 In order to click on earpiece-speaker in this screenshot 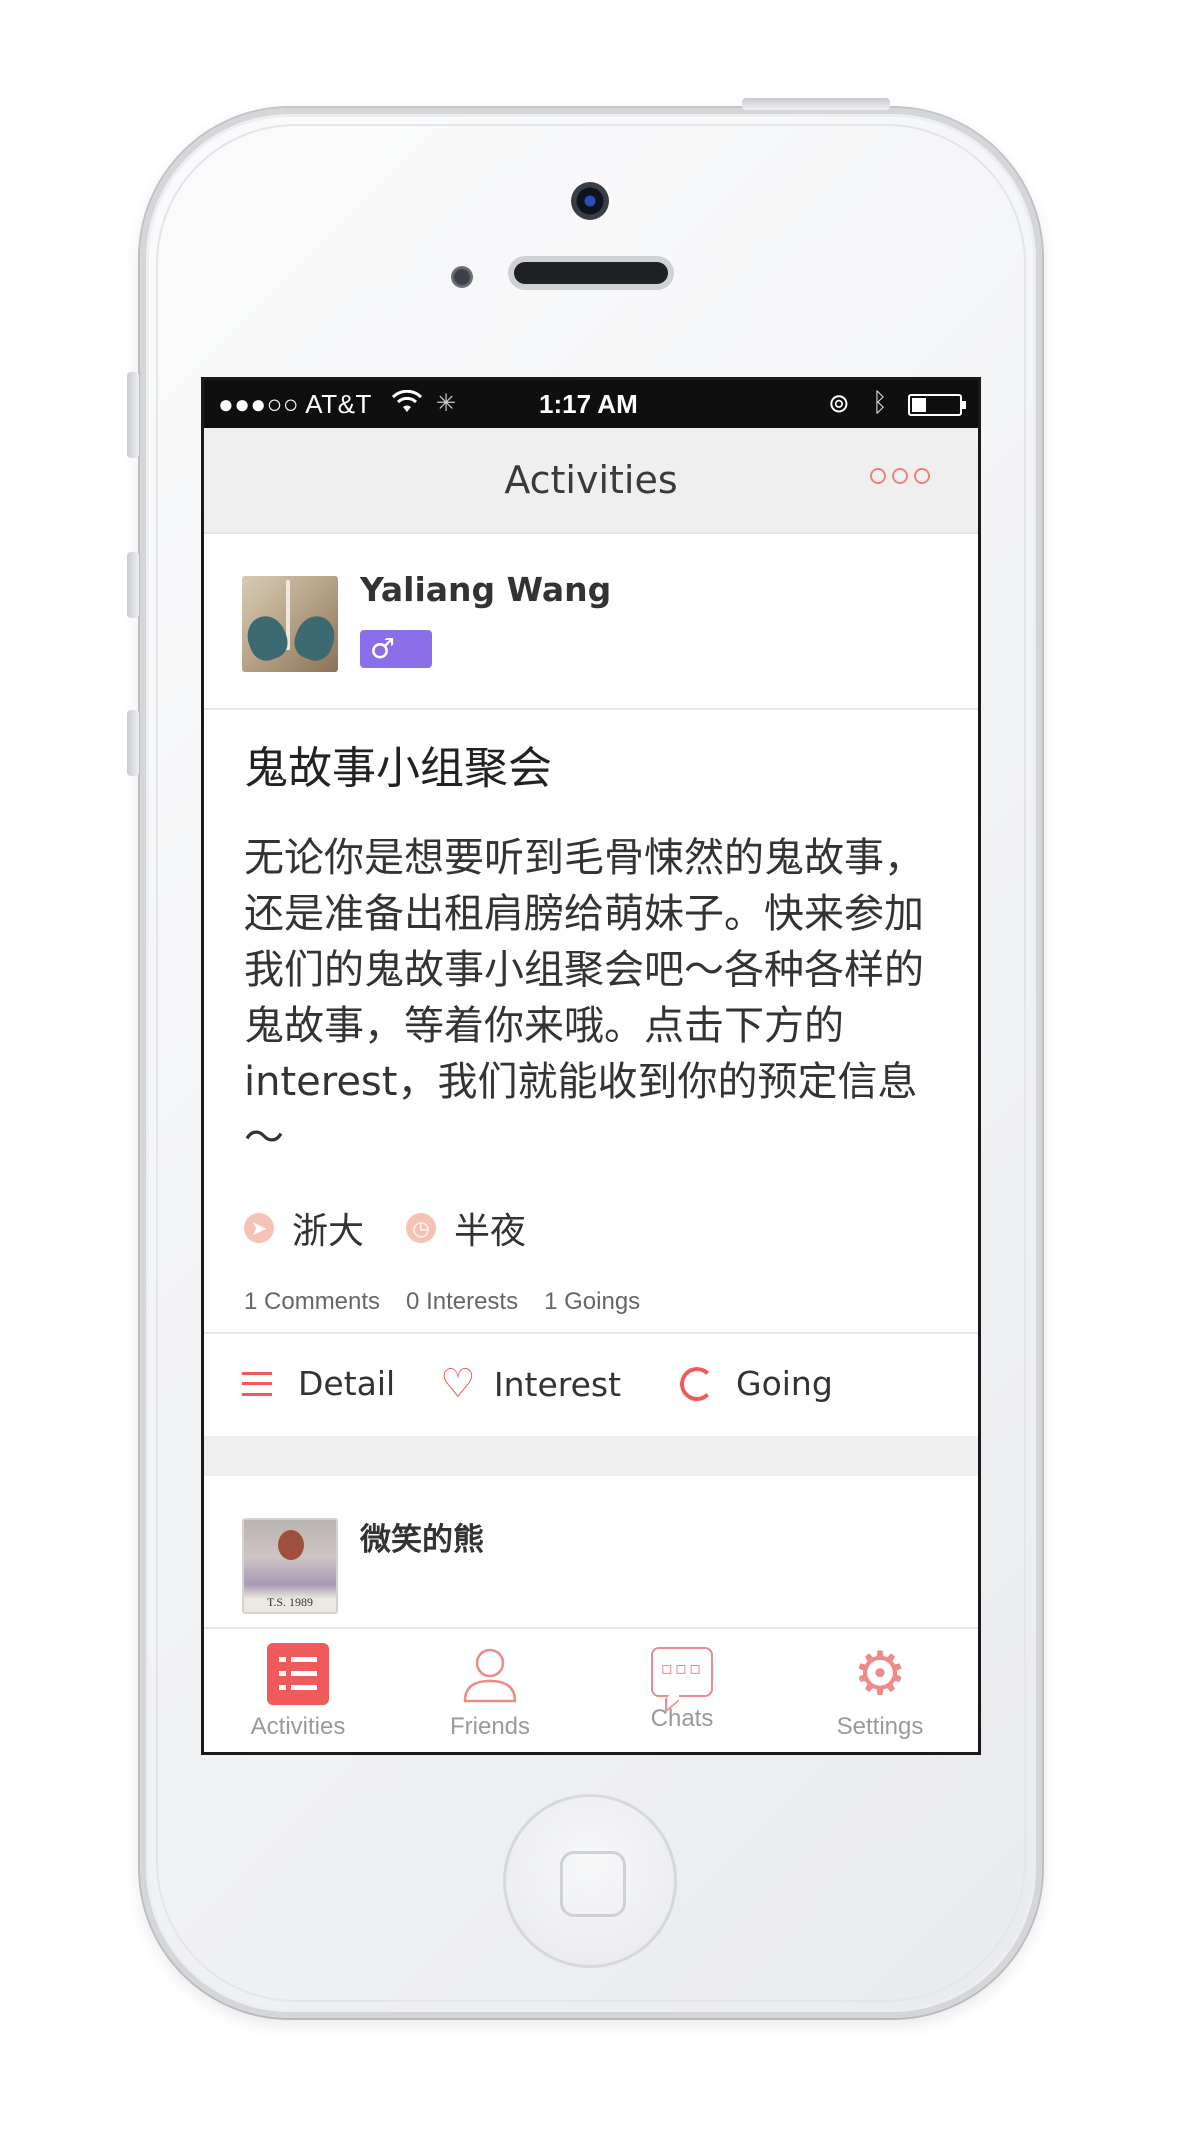, I will do `click(591, 273)`.